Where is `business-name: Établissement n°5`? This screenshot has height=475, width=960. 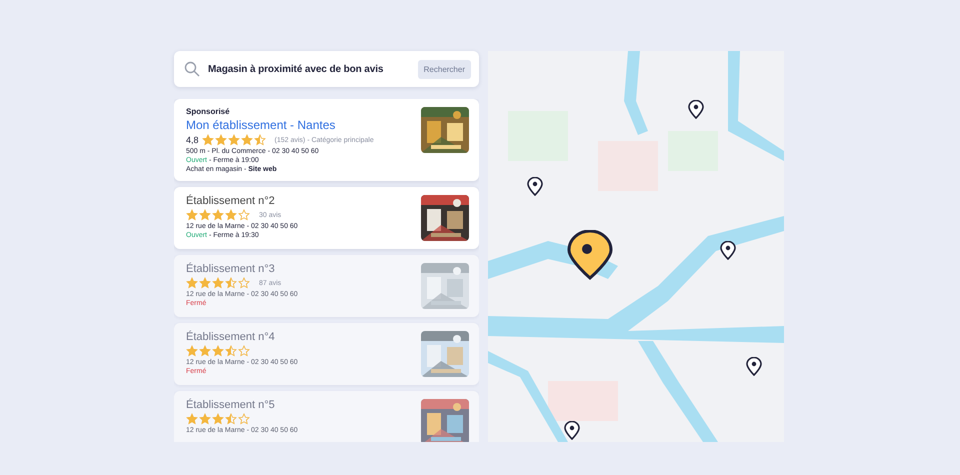 business-name: Établissement n°5 is located at coordinates (231, 405).